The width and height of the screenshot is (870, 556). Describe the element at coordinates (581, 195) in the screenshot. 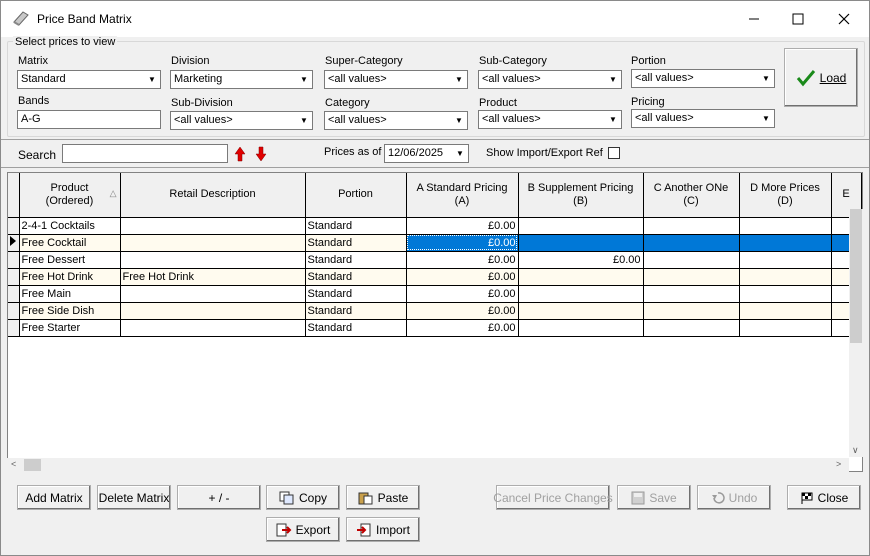

I see `column-header: B Supplement Pricing (B)` at that location.